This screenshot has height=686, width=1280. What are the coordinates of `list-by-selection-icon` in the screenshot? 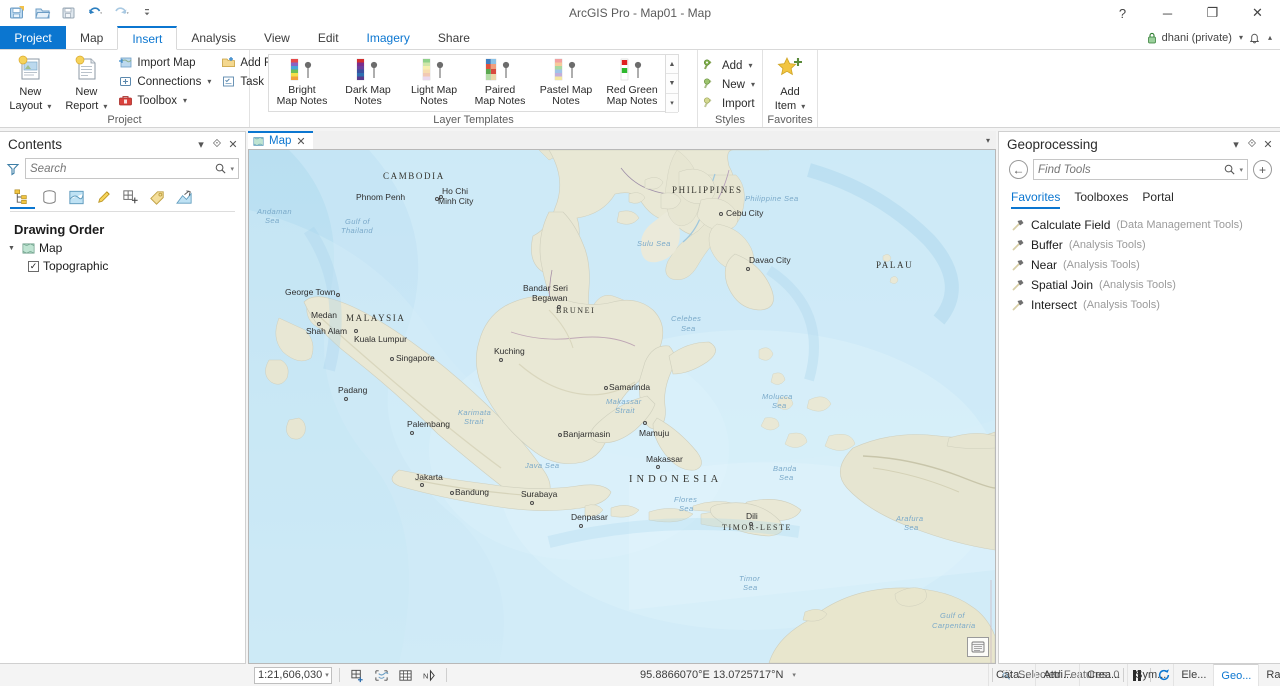 It's located at (76, 197).